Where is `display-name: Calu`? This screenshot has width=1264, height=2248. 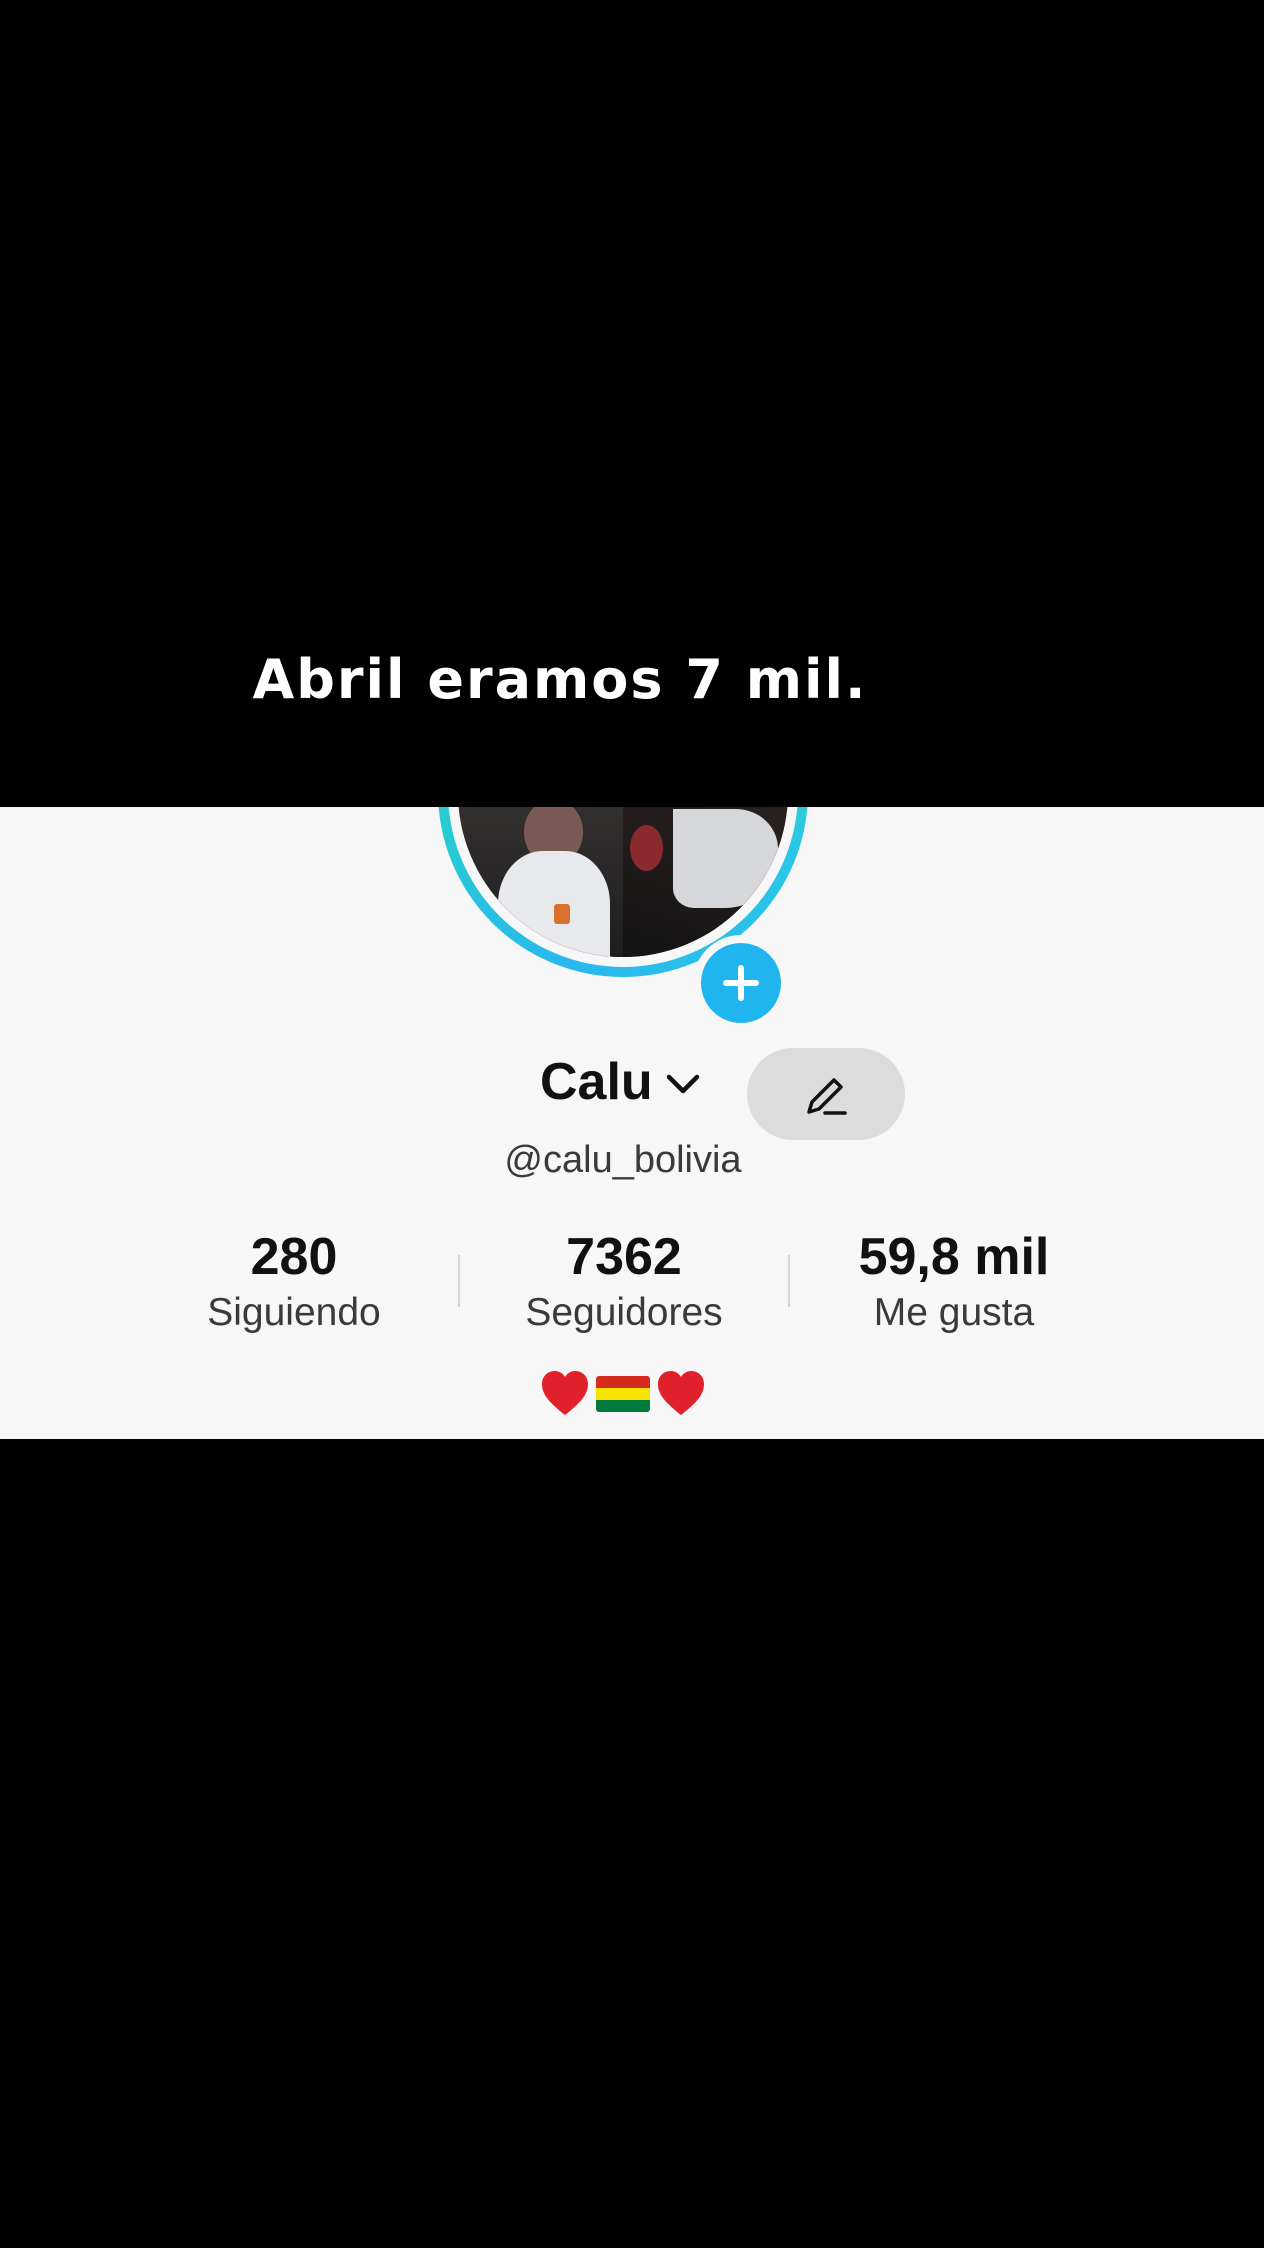
display-name: Calu is located at coordinates (596, 1082).